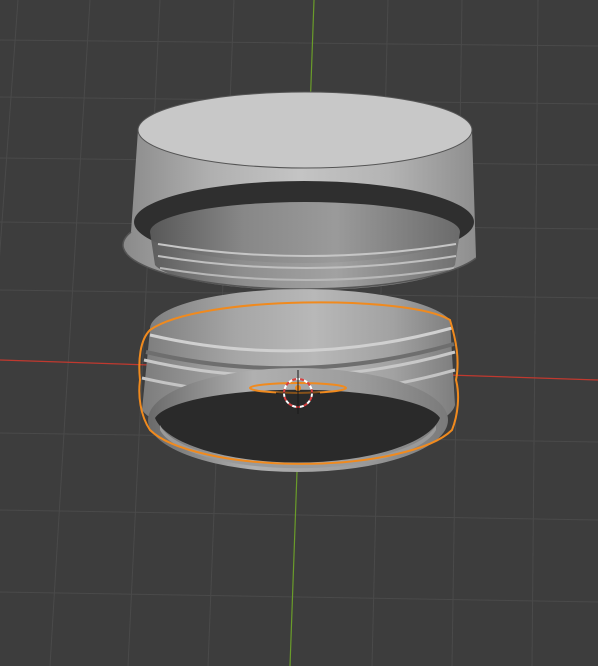 The width and height of the screenshot is (598, 666). Describe the element at coordinates (299, 380) in the screenshot. I see `threaded-ring` at that location.